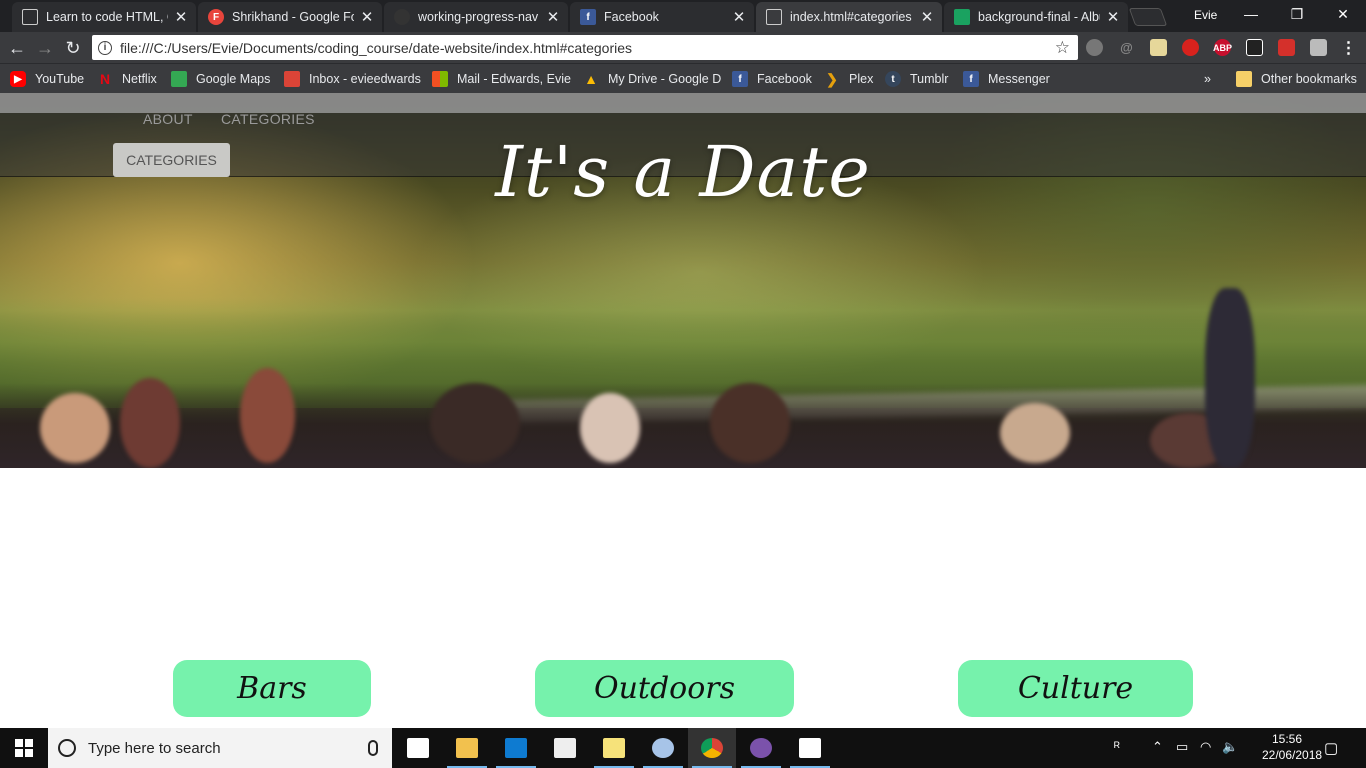 The height and width of the screenshot is (768, 1366). I want to click on microphone-icon, so click(373, 748).